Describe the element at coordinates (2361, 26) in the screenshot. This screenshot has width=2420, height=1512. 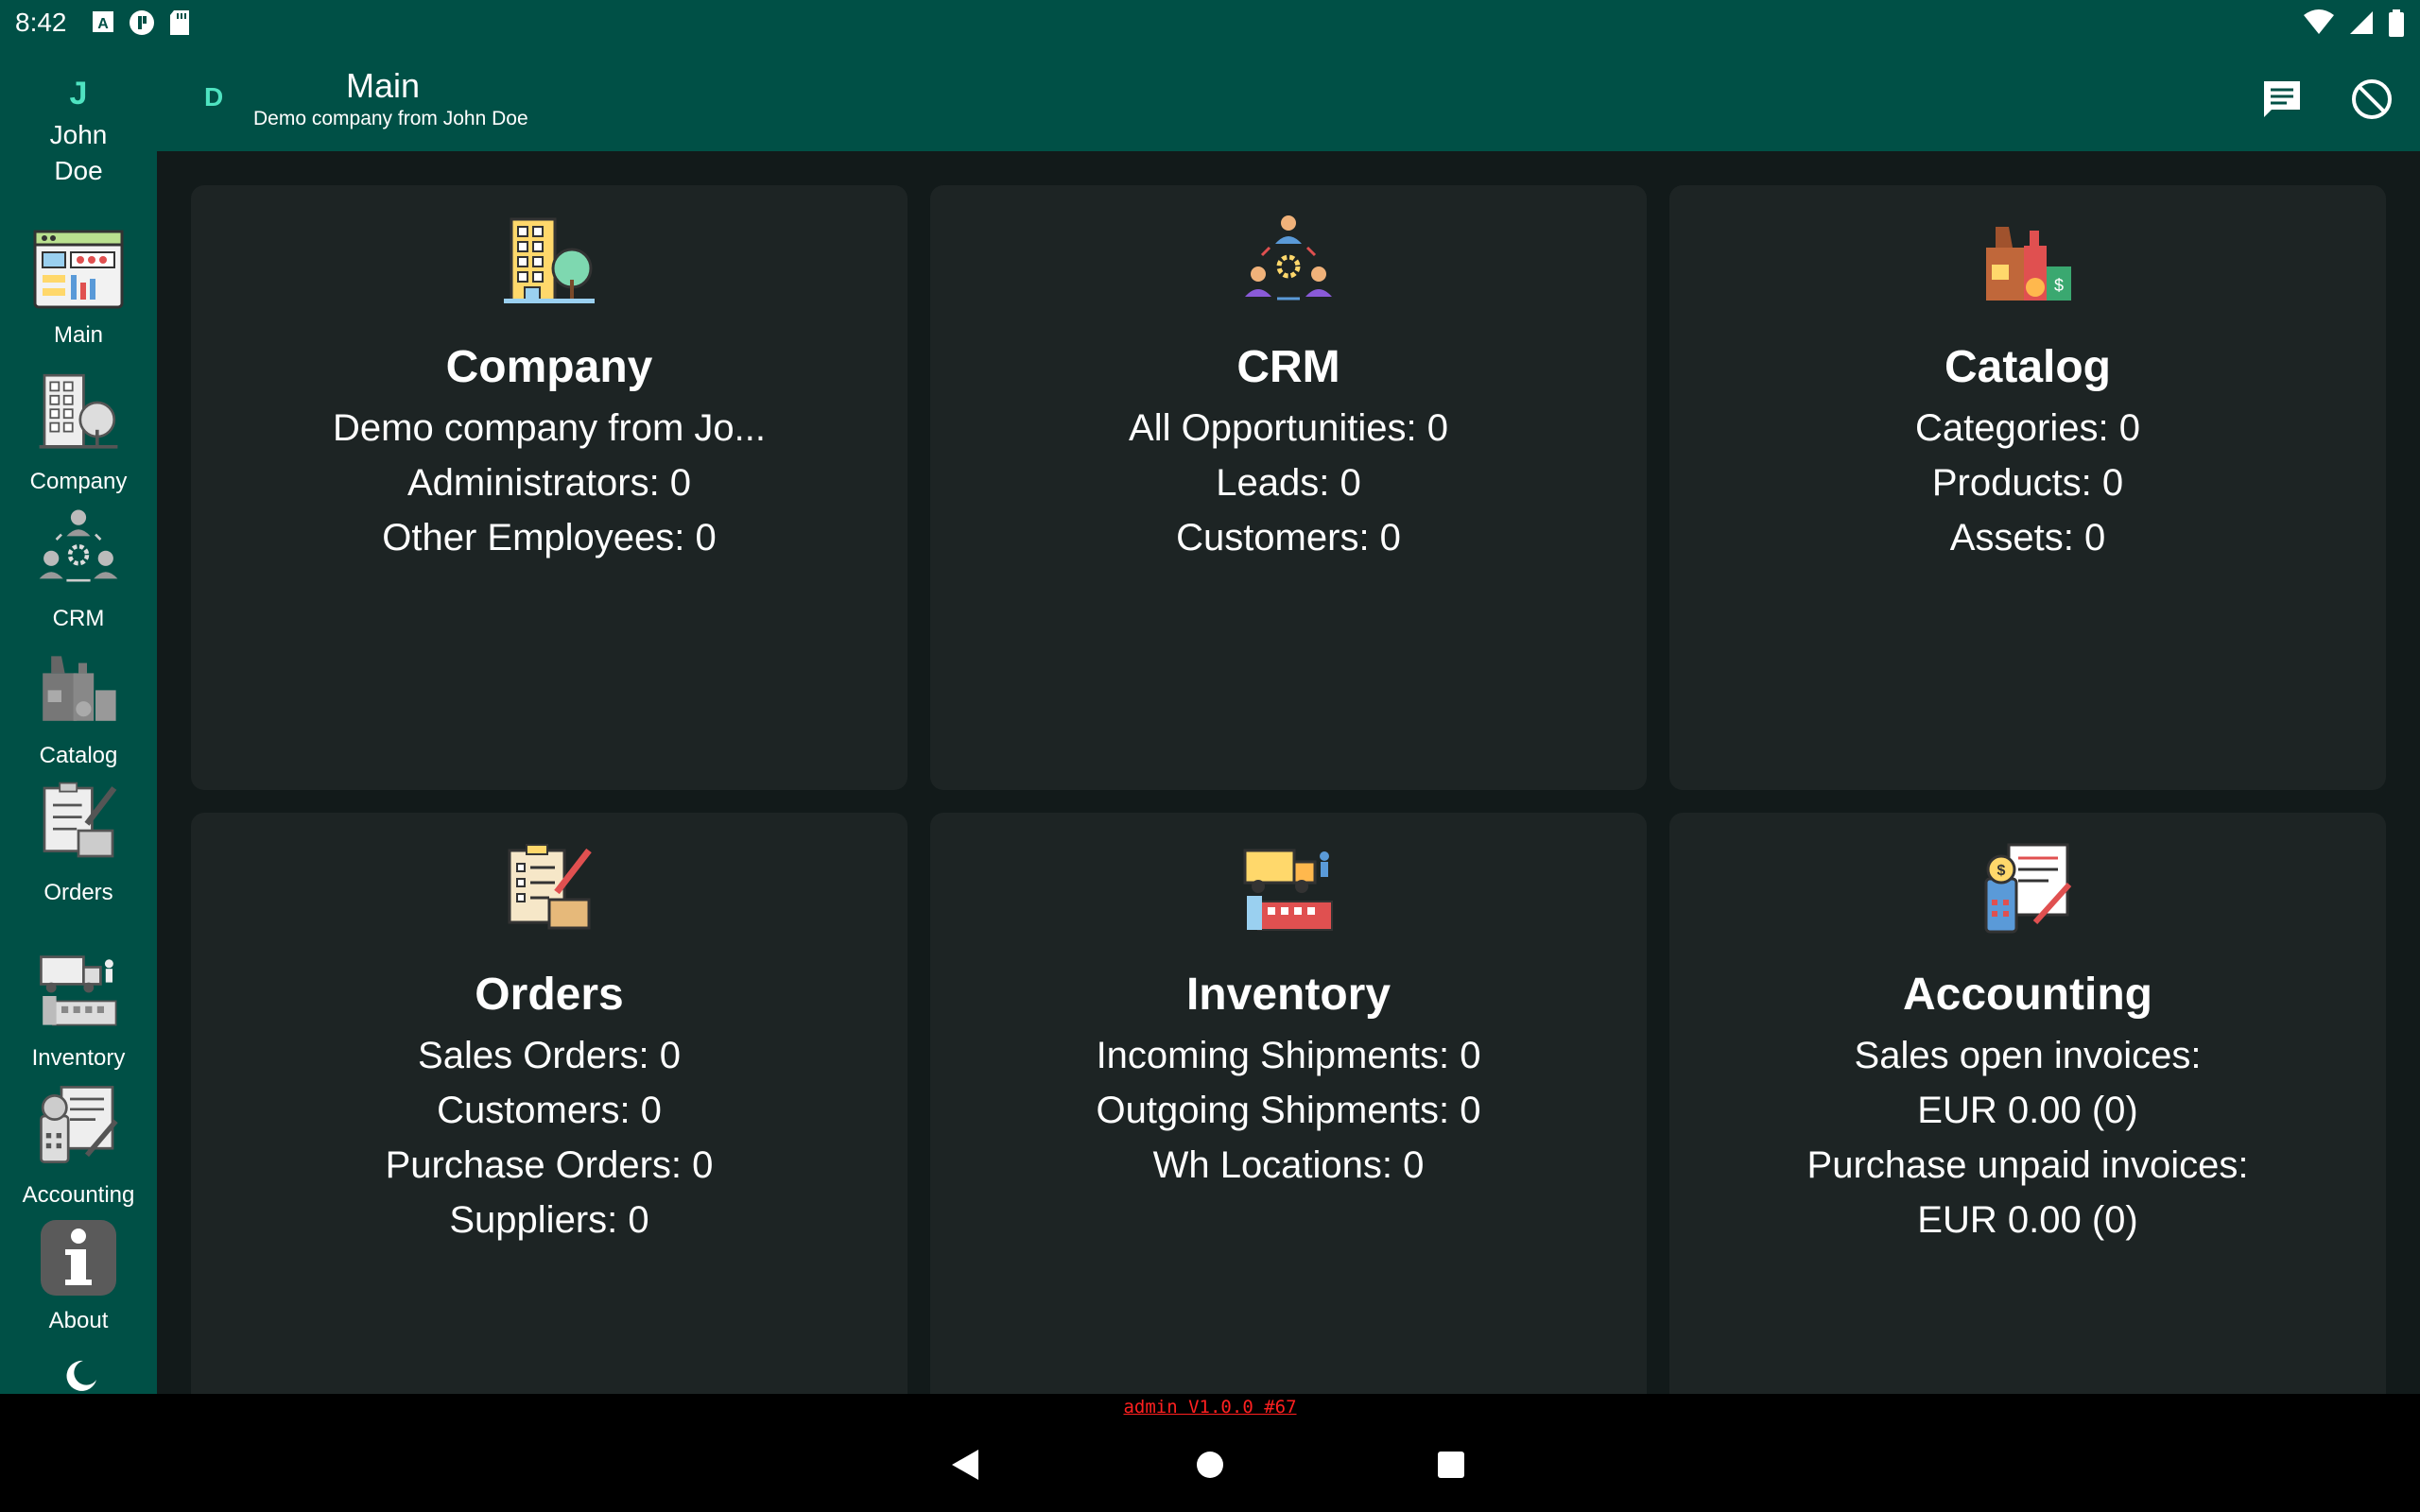
I see `signal-icon` at that location.